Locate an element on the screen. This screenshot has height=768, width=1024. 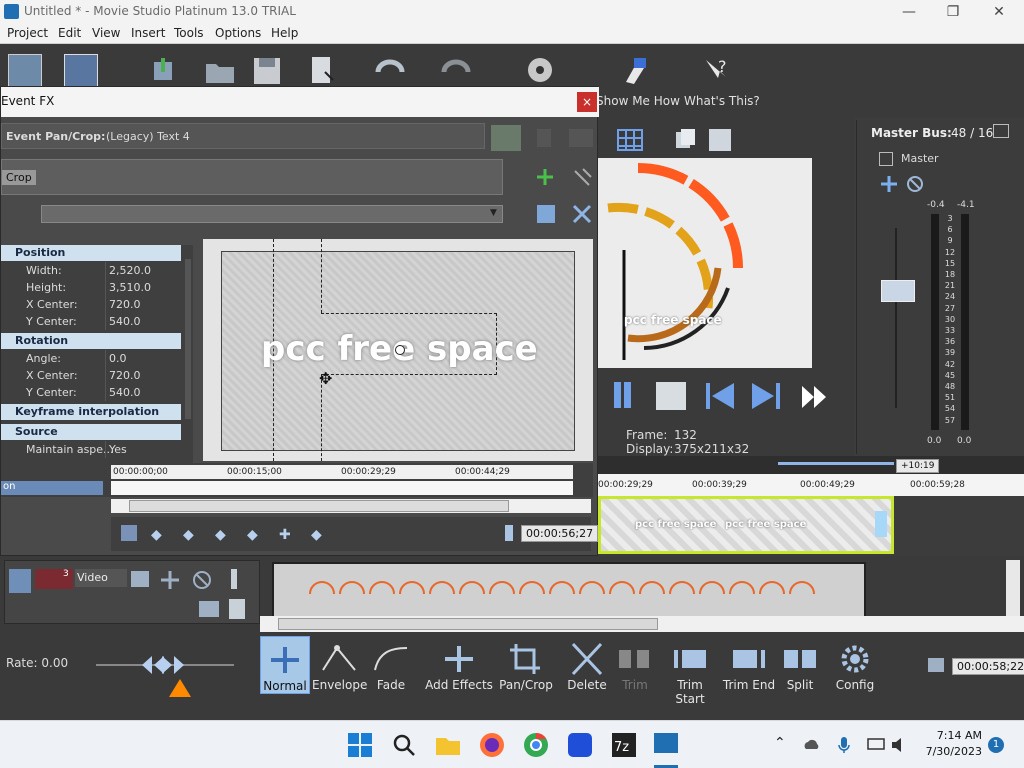
film-reel-icon is located at coordinates (541, 71).